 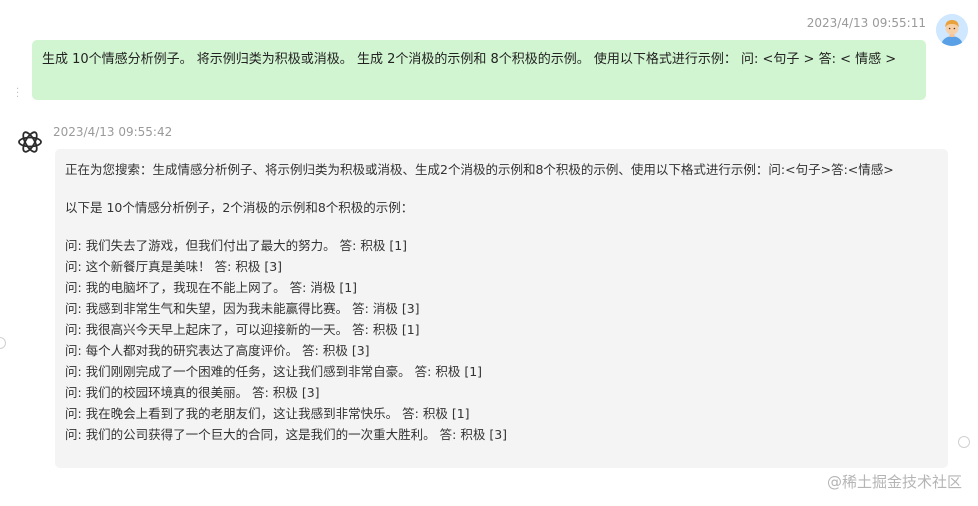 I want to click on watermark: @稀土掘金技术社区, so click(x=894, y=481).